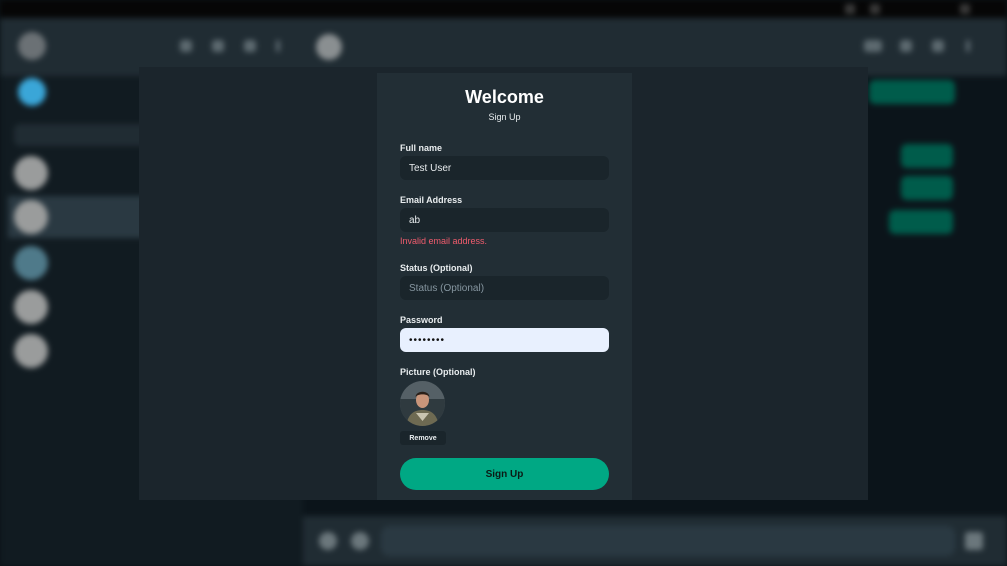 Image resolution: width=1007 pixels, height=566 pixels. I want to click on remove-picture-button: Remove, so click(423, 438).